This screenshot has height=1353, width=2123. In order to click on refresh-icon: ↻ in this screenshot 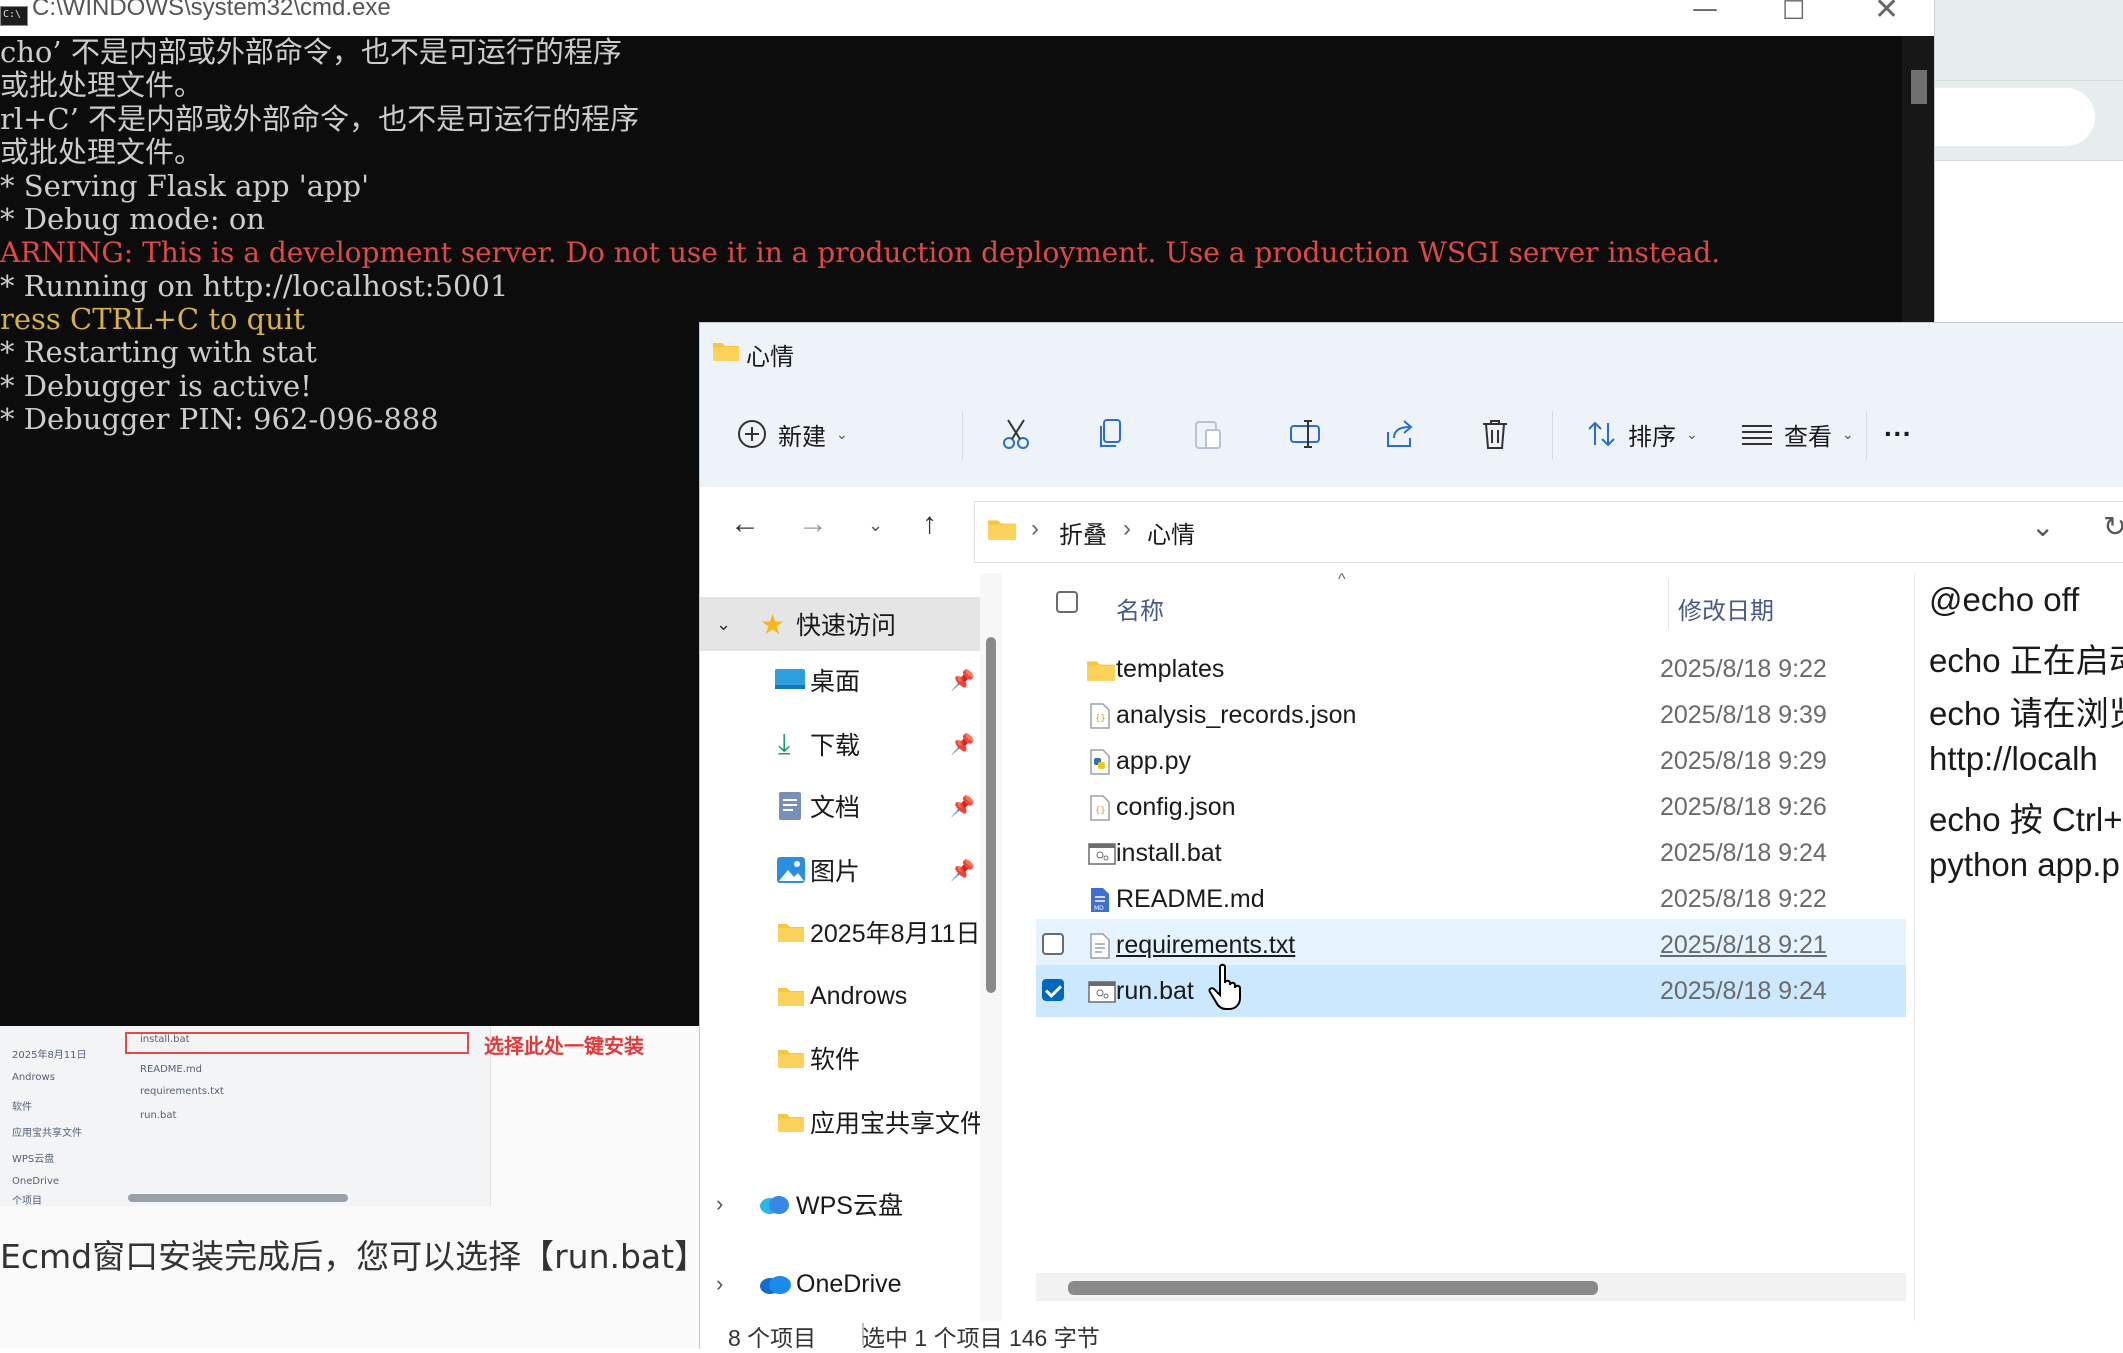, I will do `click(2113, 526)`.